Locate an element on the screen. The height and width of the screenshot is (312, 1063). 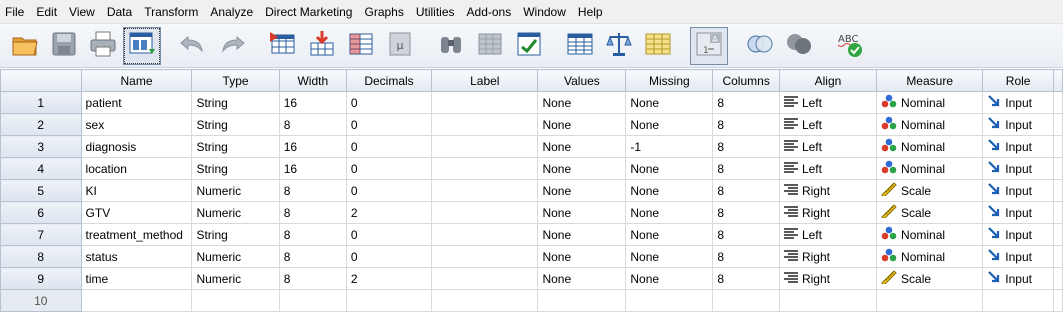
menu-direct-marketing: Direct Marketing is located at coordinates (311, 12).